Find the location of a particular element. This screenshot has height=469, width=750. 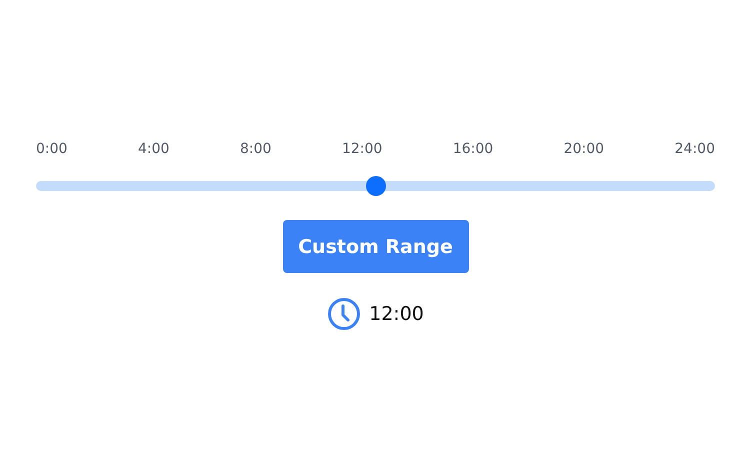

time-tick-label: 8:00 is located at coordinates (256, 149).